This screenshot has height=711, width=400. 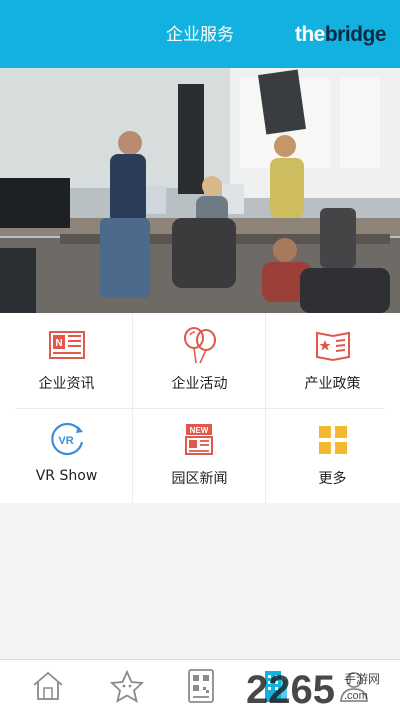 I want to click on logo-bridge: bridge, so click(x=355, y=34).